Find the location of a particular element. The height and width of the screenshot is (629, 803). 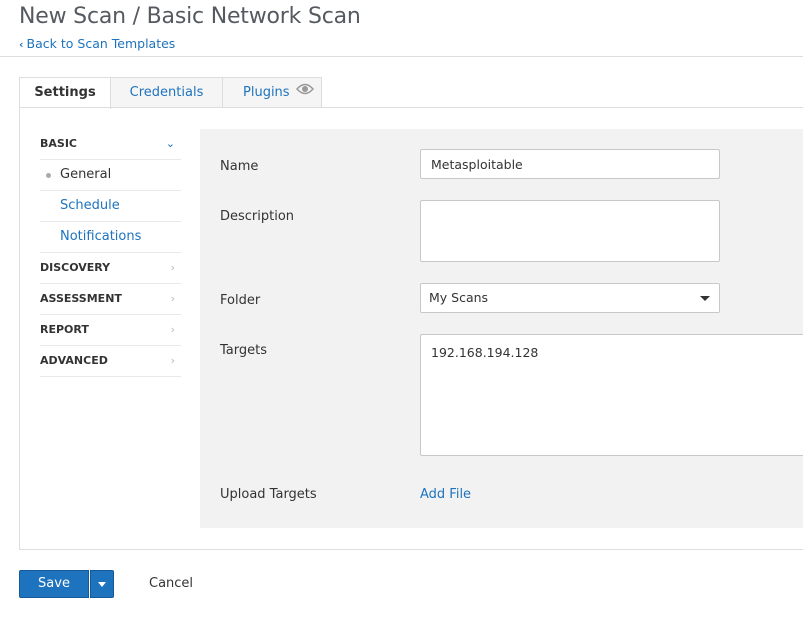

tab-settings-label: Settings is located at coordinates (65, 92).